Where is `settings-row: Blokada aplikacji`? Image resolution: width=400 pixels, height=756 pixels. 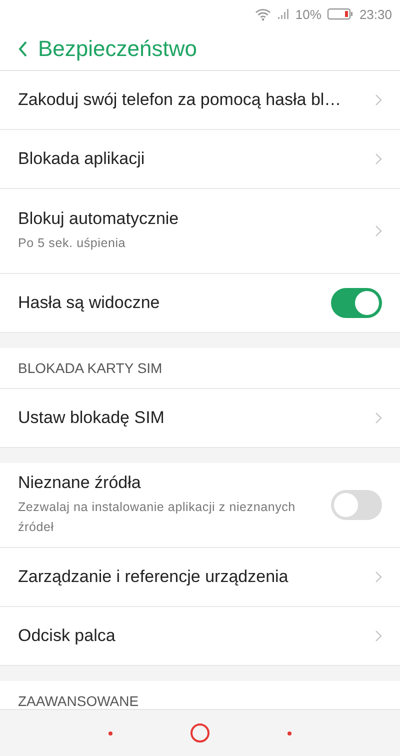
settings-row: Blokada aplikacji is located at coordinates (200, 159).